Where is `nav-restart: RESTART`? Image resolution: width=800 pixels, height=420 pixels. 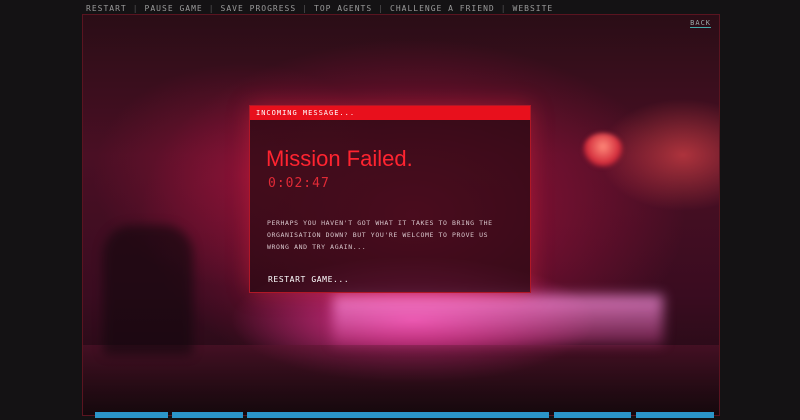
nav-restart: RESTART is located at coordinates (106, 8).